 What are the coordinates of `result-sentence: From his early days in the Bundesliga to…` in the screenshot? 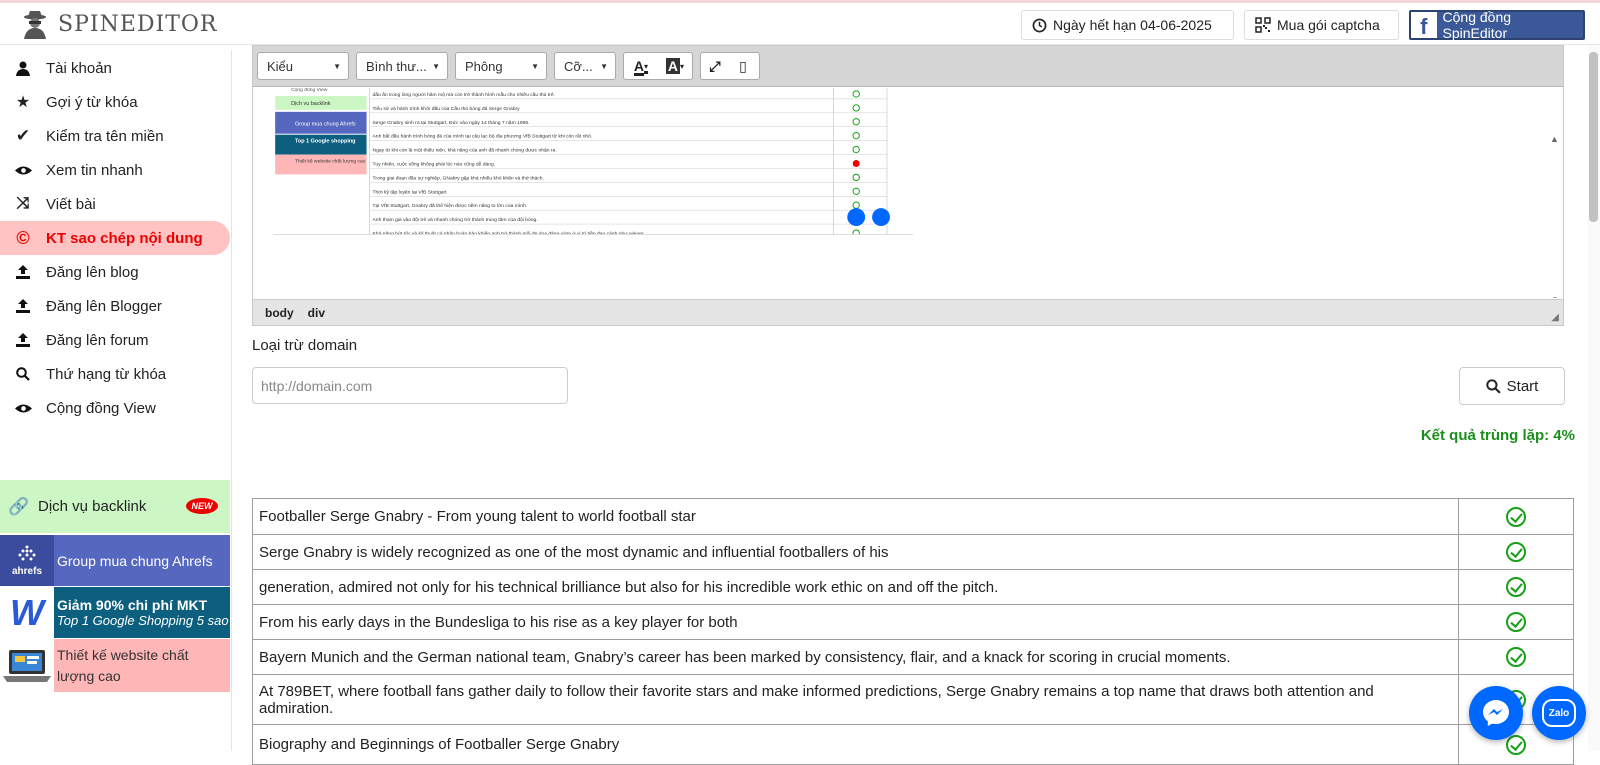 It's located at (855, 622).